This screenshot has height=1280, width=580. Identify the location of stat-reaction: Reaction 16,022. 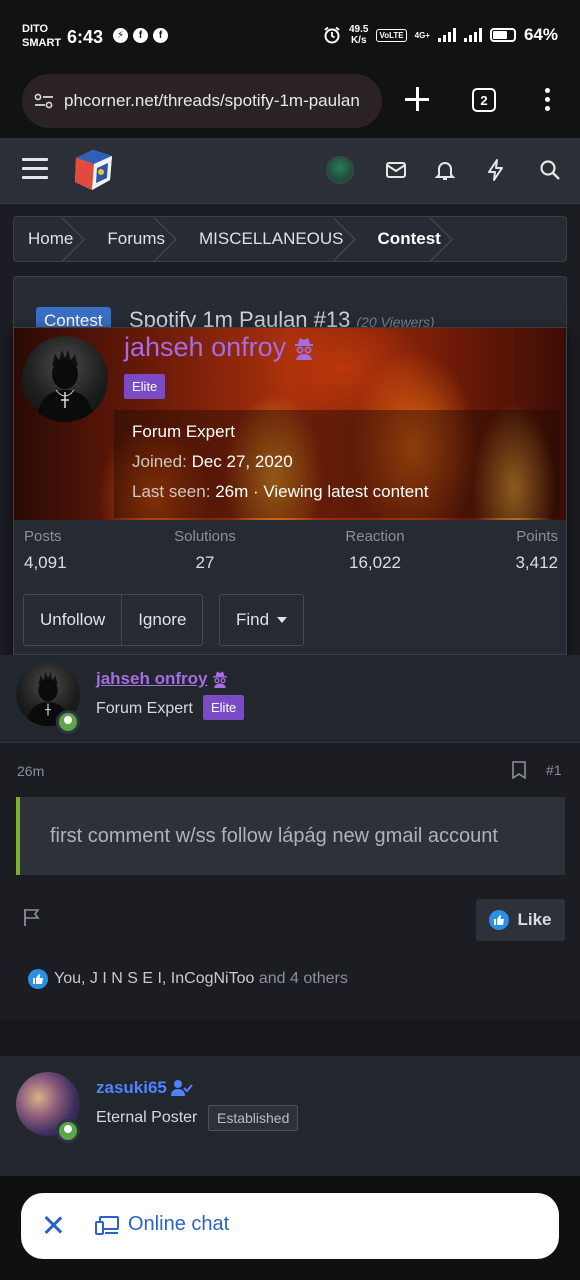
(375, 550).